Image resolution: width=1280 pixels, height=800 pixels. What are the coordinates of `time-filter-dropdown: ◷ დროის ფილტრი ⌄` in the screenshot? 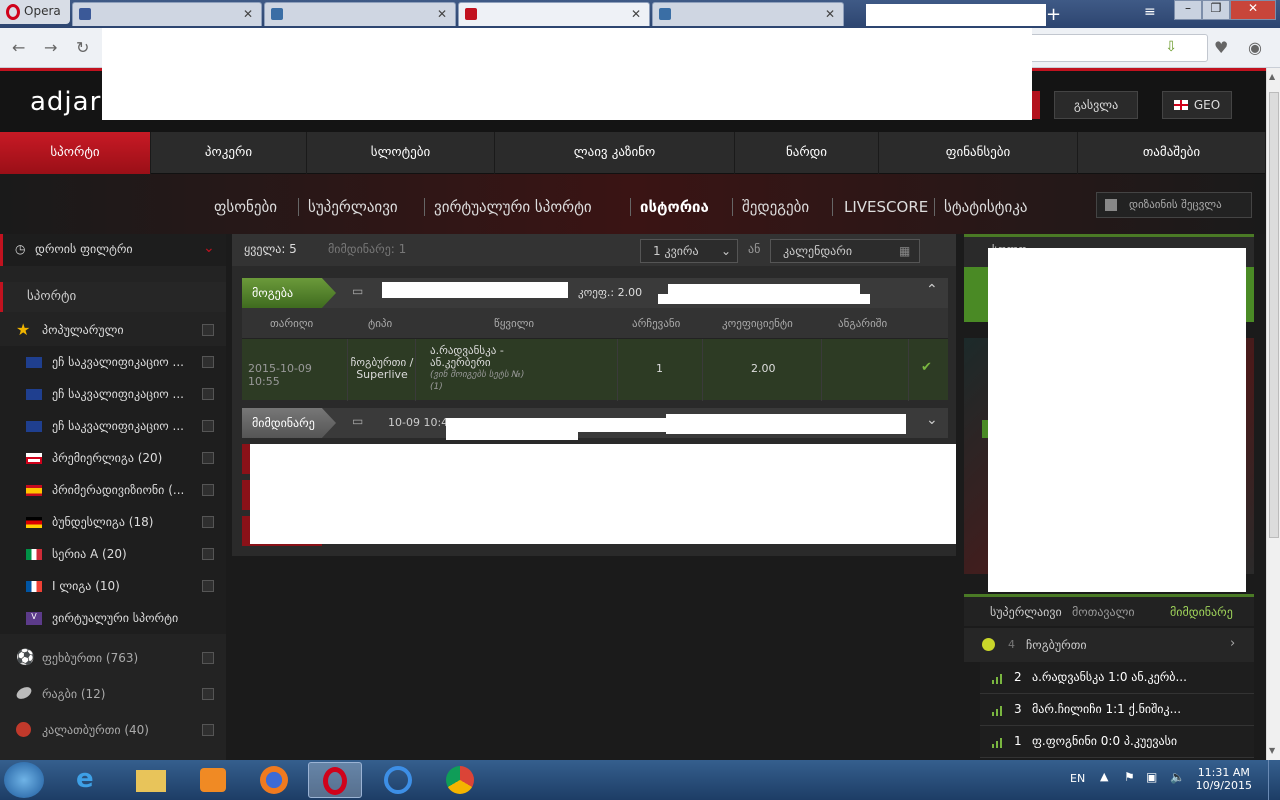 It's located at (113, 250).